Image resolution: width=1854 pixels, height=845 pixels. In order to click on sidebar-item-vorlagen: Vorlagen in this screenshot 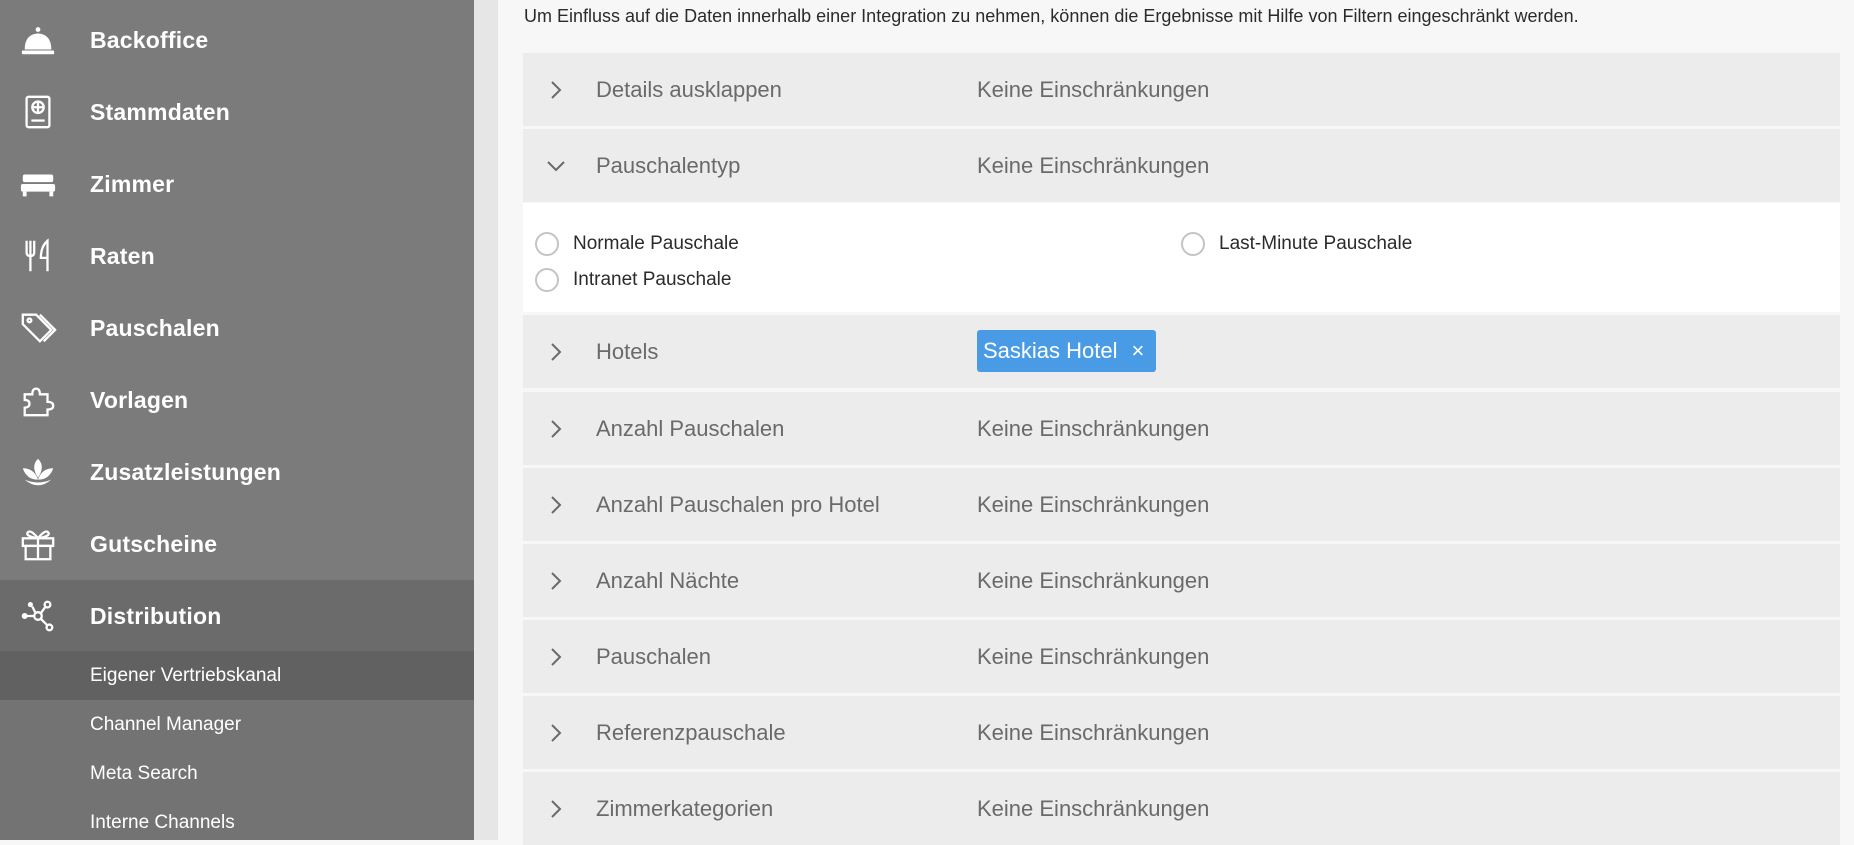, I will do `click(237, 400)`.